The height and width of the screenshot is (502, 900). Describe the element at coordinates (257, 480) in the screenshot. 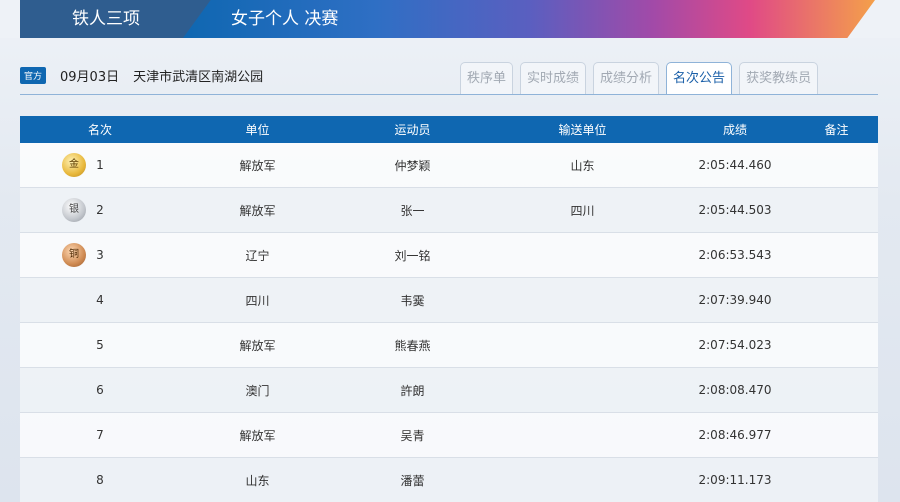

I see `unit-cell: 山东` at that location.